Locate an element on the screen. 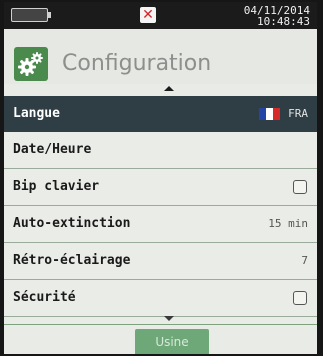  menu-item-langue: Langue FRA is located at coordinates (160, 114).